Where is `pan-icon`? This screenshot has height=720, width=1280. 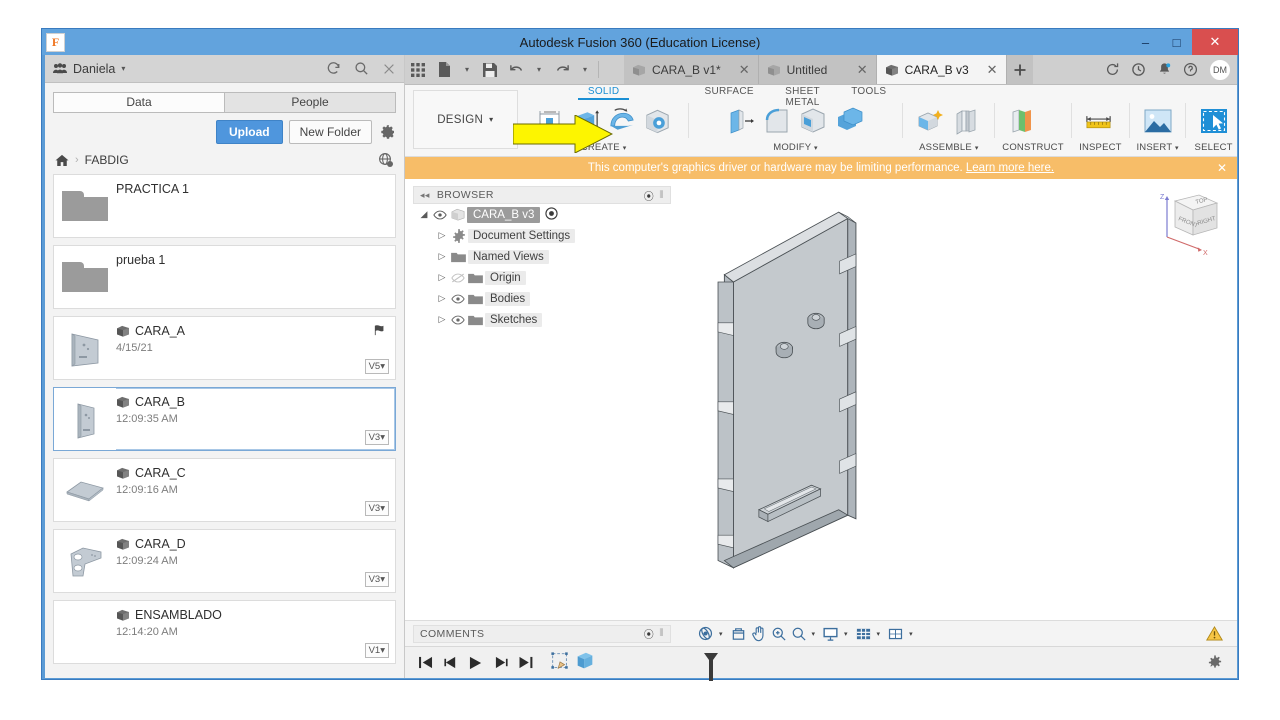 pan-icon is located at coordinates (759, 633).